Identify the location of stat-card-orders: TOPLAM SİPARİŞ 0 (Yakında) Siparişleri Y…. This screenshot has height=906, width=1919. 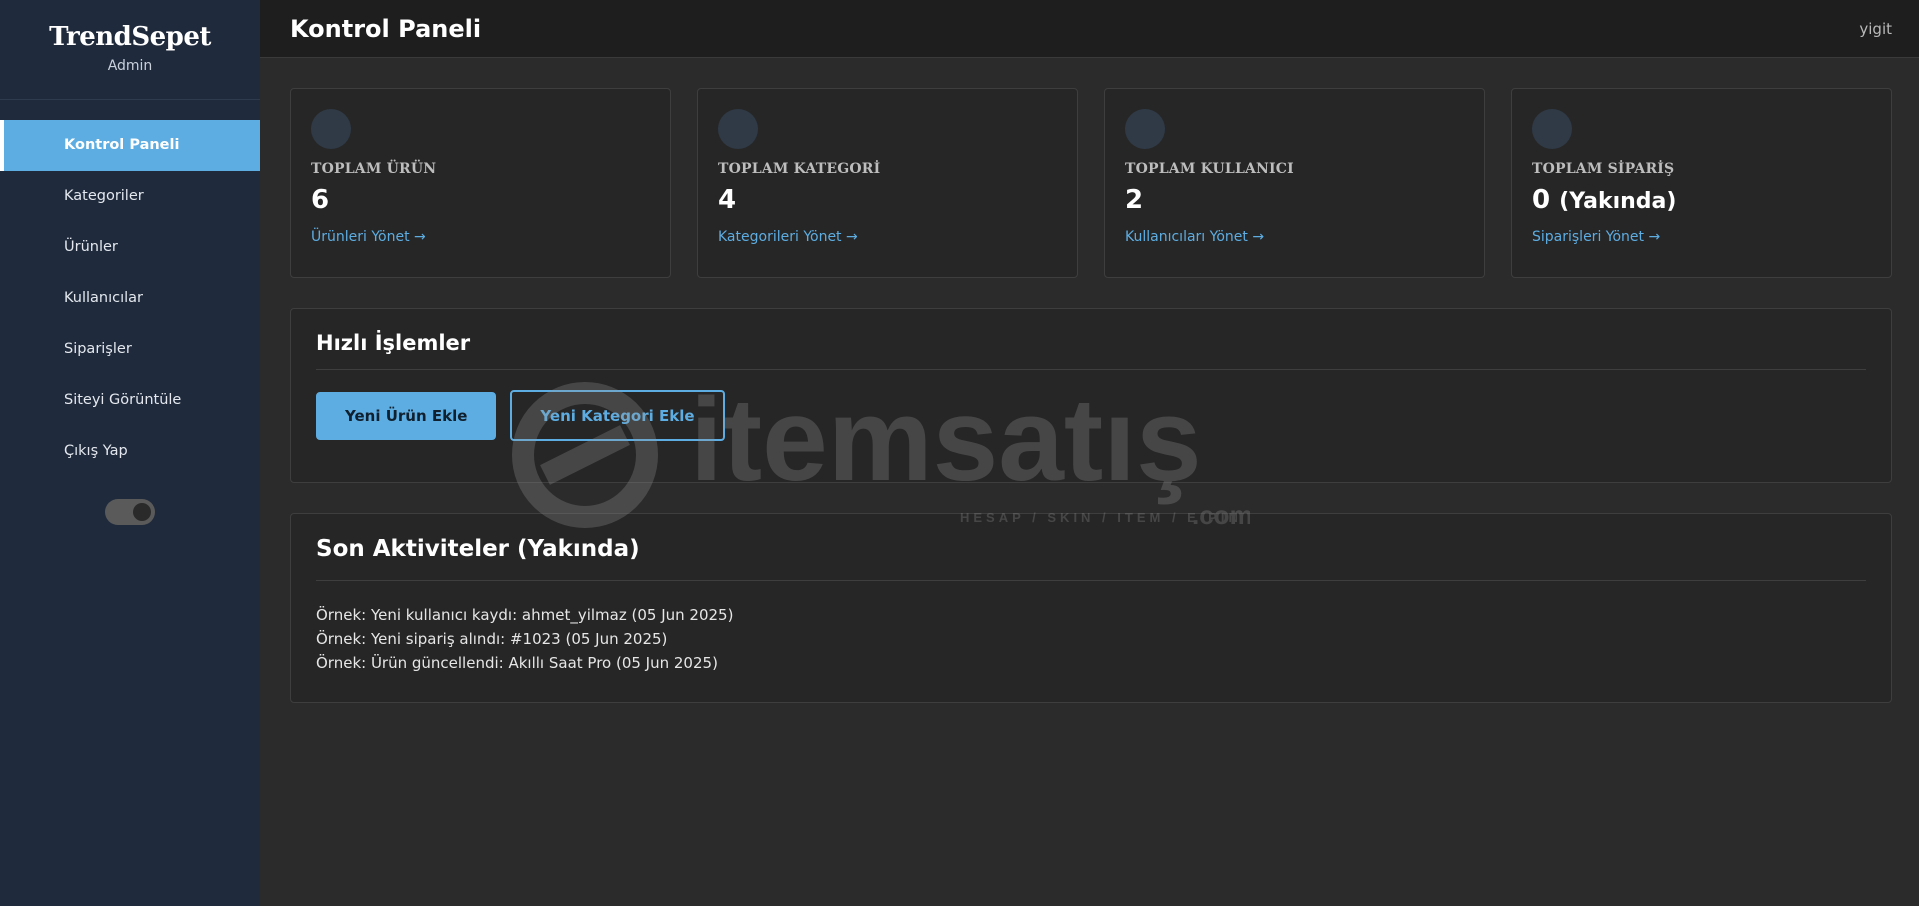
(1701, 183).